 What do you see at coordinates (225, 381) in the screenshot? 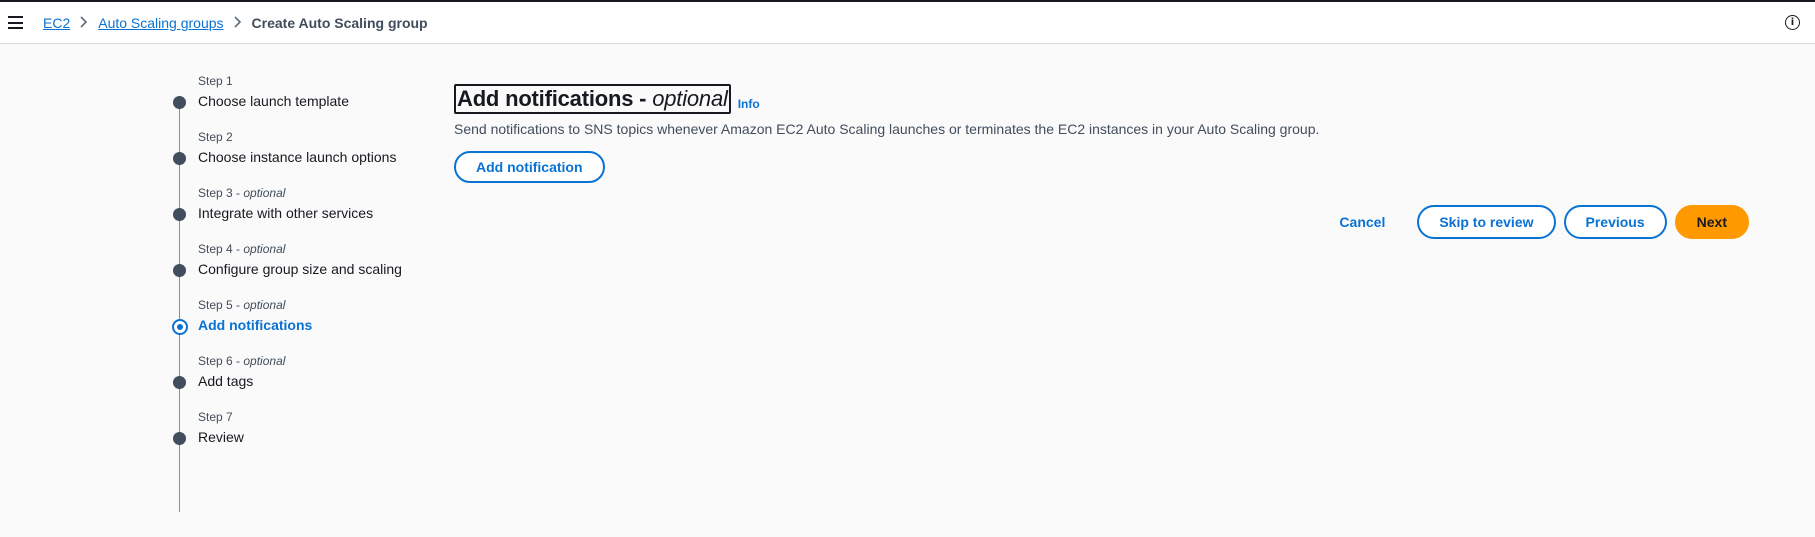
I see `step-title-link: Add tags` at bounding box center [225, 381].